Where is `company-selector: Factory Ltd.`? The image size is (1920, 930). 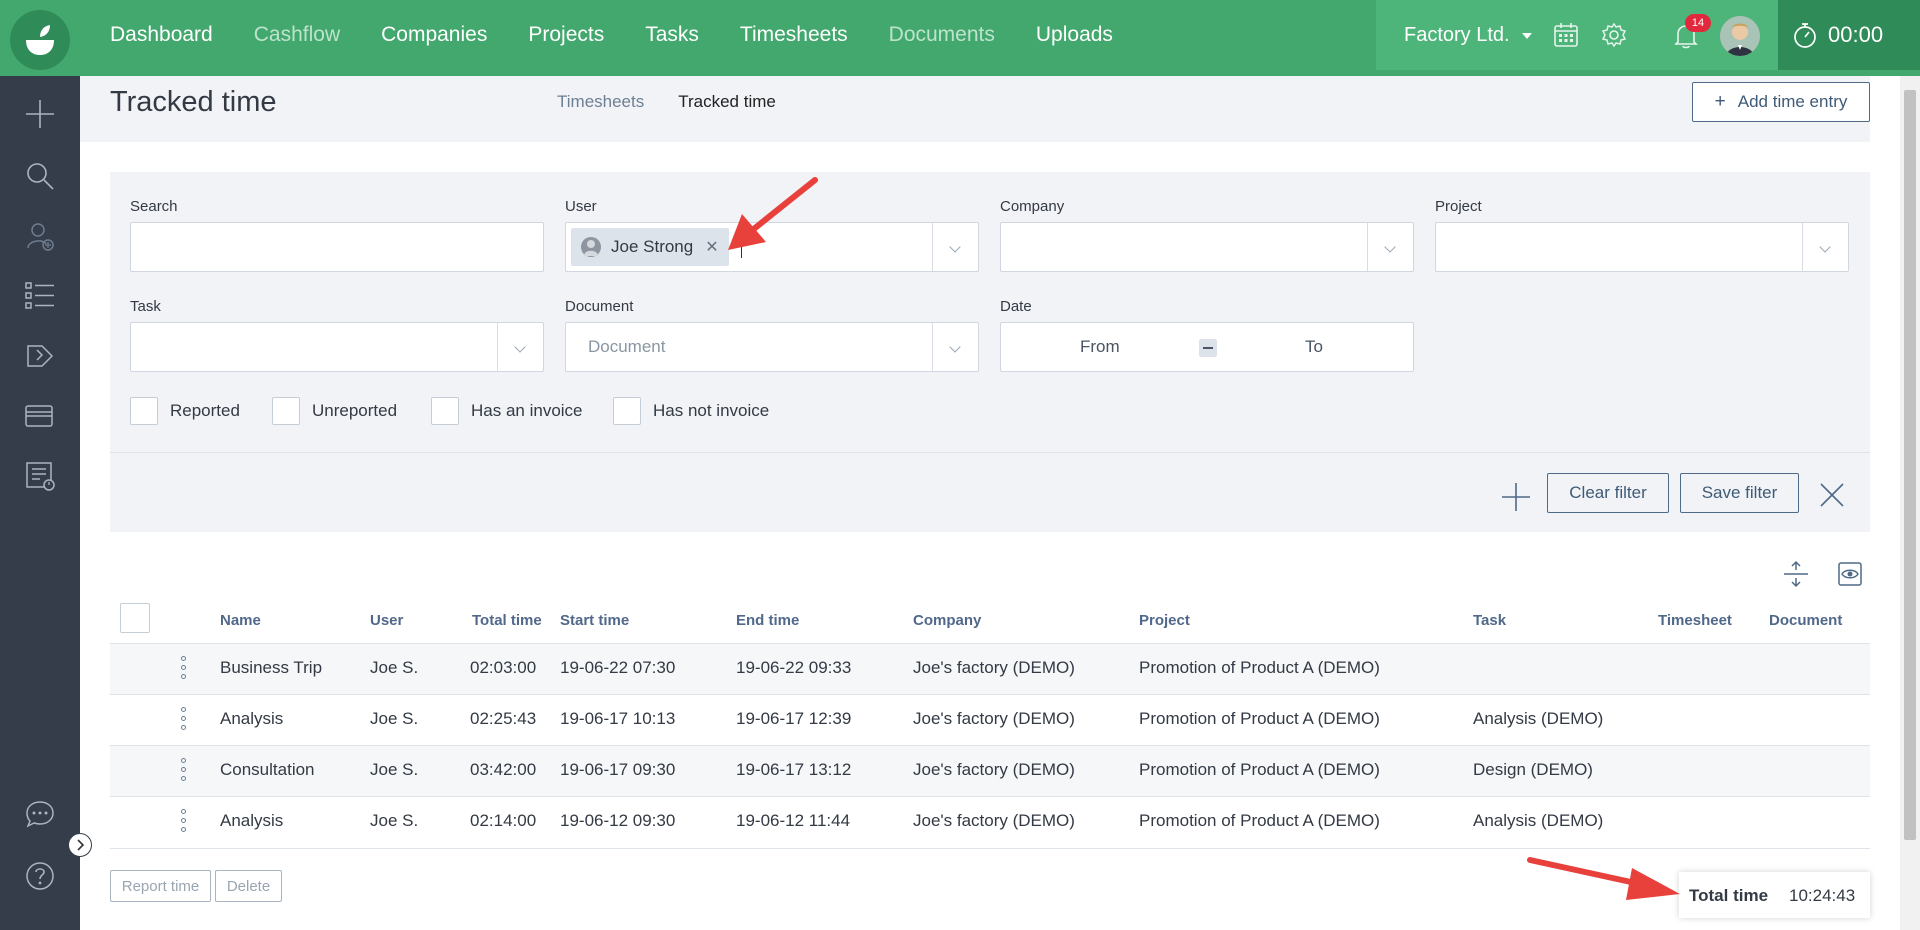 company-selector: Factory Ltd. is located at coordinates (1577, 35).